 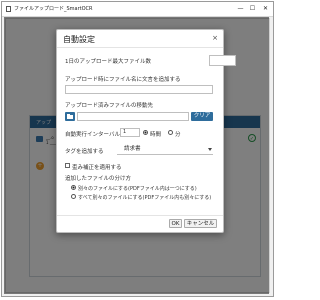 I want to click on skew-correction-label: 歪み補正を適用する, so click(x=97, y=168).